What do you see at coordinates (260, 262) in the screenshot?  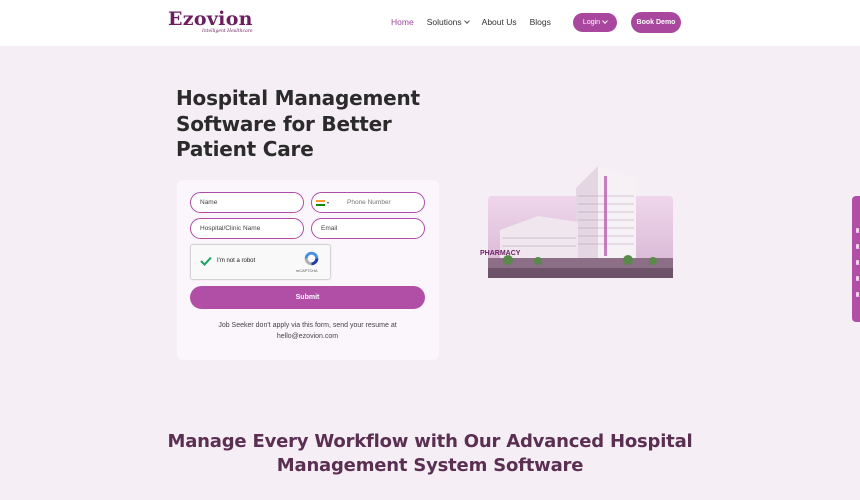 I see `recaptcha-widget: I'm not a robot reCAPTCHA` at bounding box center [260, 262].